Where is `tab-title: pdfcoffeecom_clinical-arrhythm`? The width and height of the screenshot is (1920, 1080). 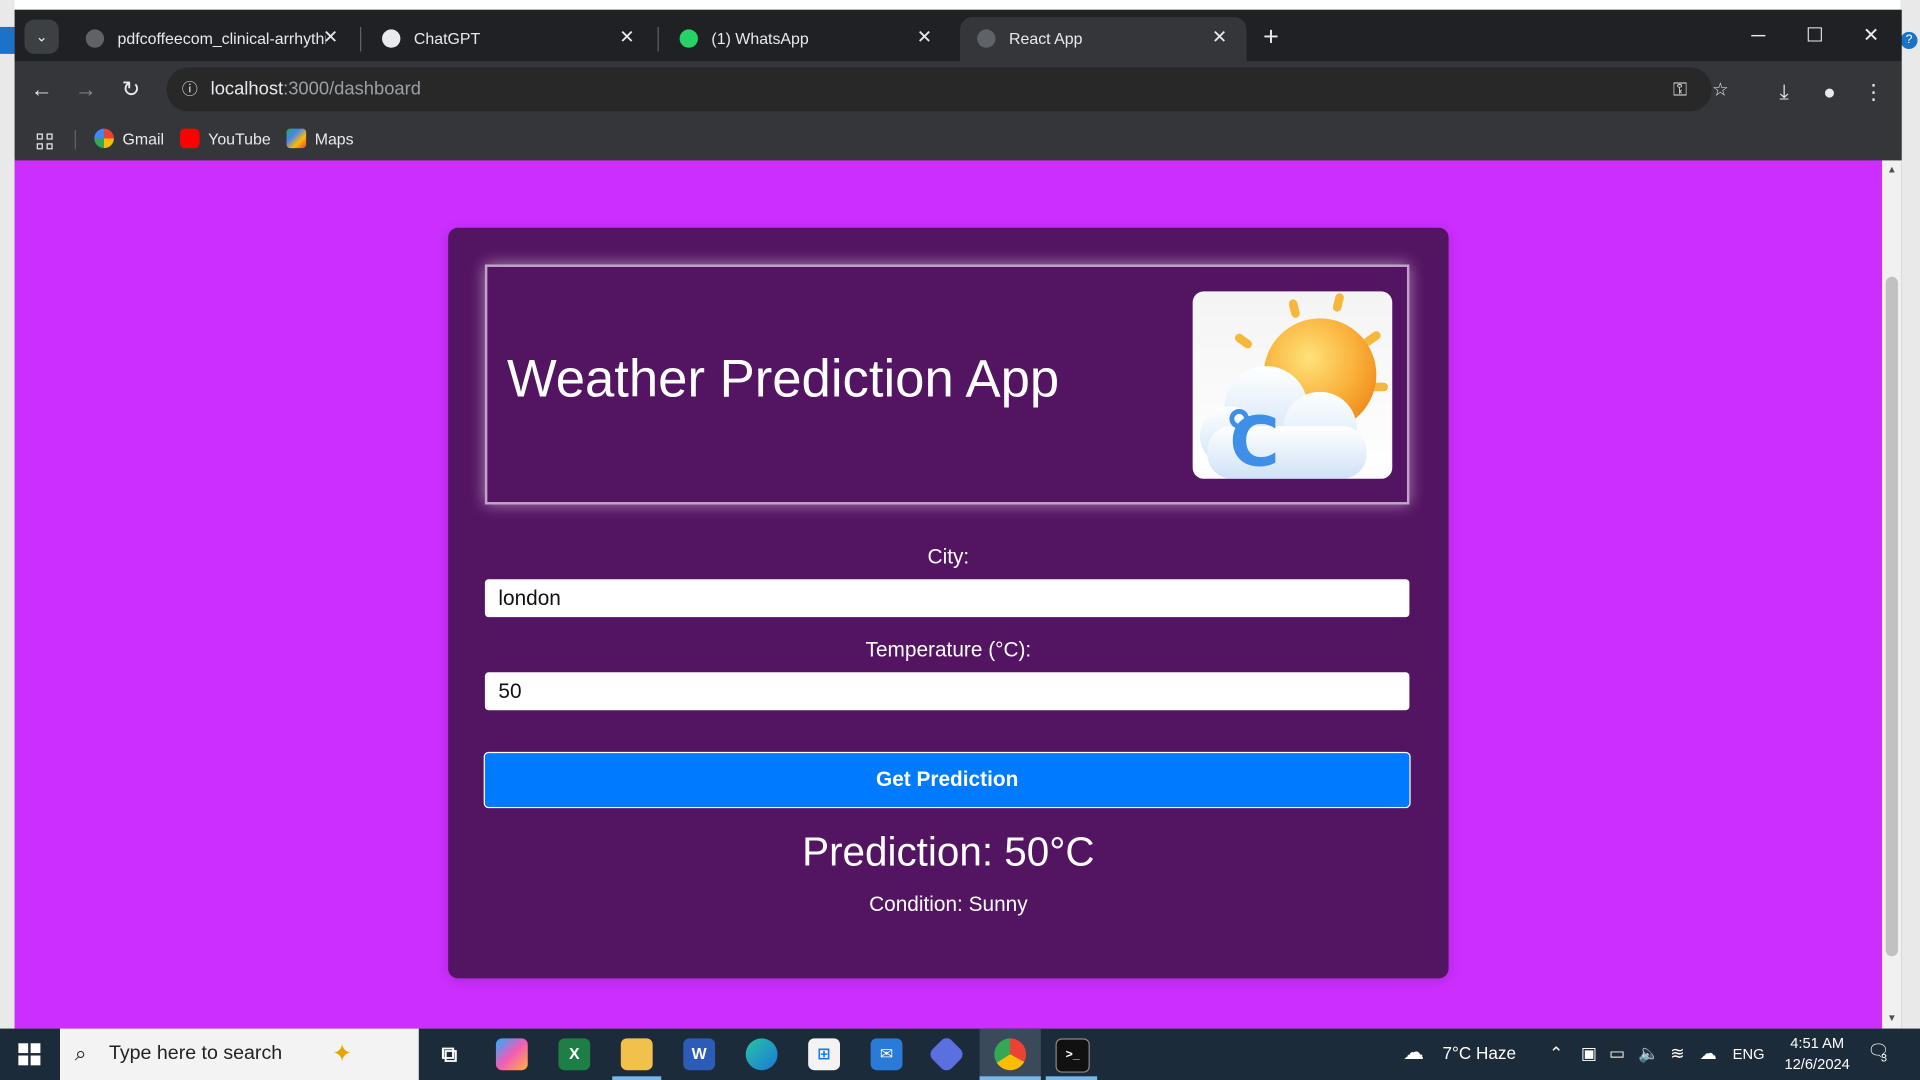 tab-title: pdfcoffeecom_clinical-arrhythm is located at coordinates (221, 38).